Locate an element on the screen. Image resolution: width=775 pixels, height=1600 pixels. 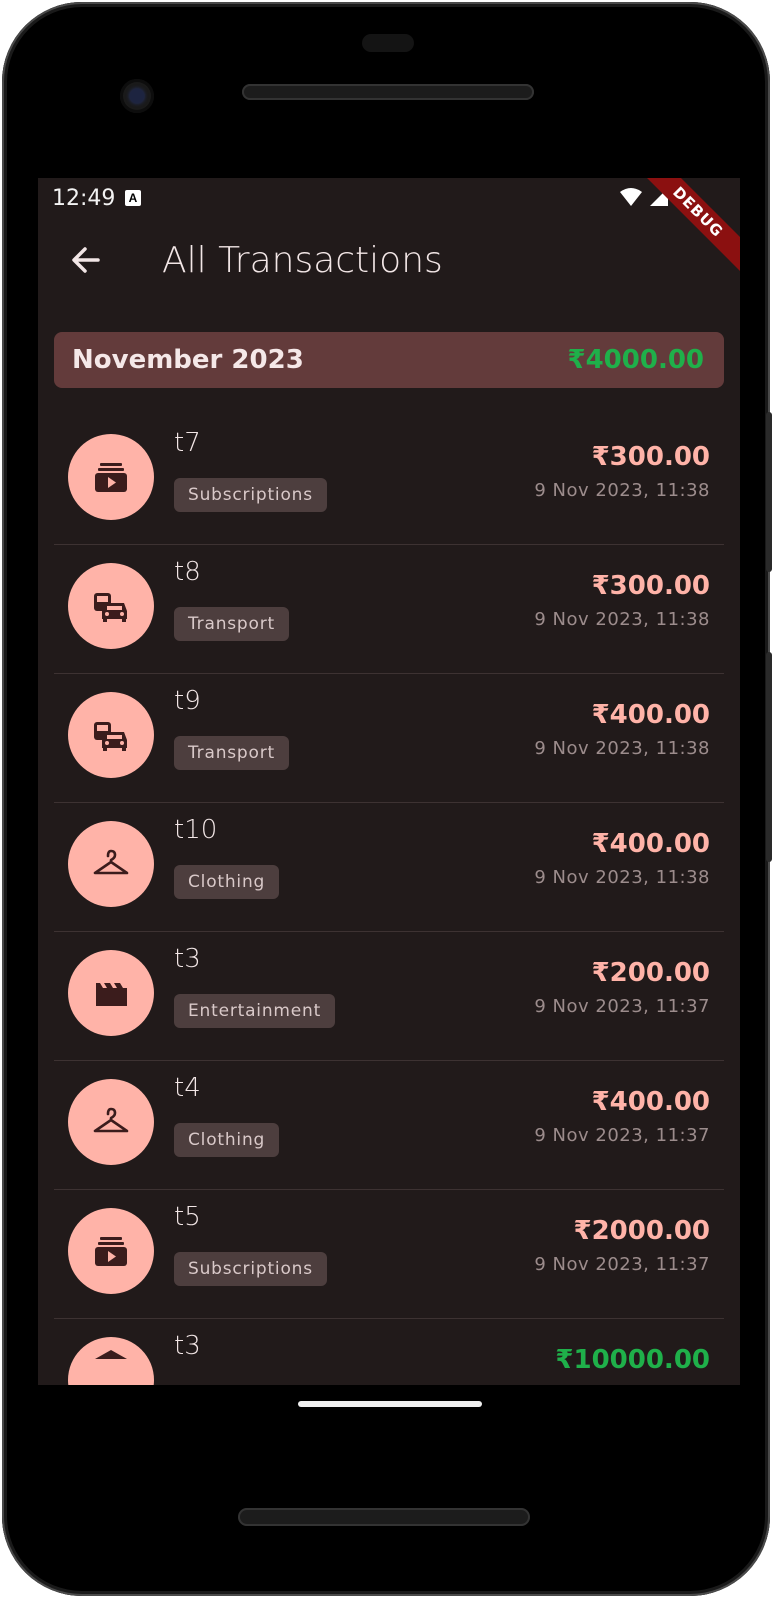
month-total: ₹4000.00 is located at coordinates (635, 360).